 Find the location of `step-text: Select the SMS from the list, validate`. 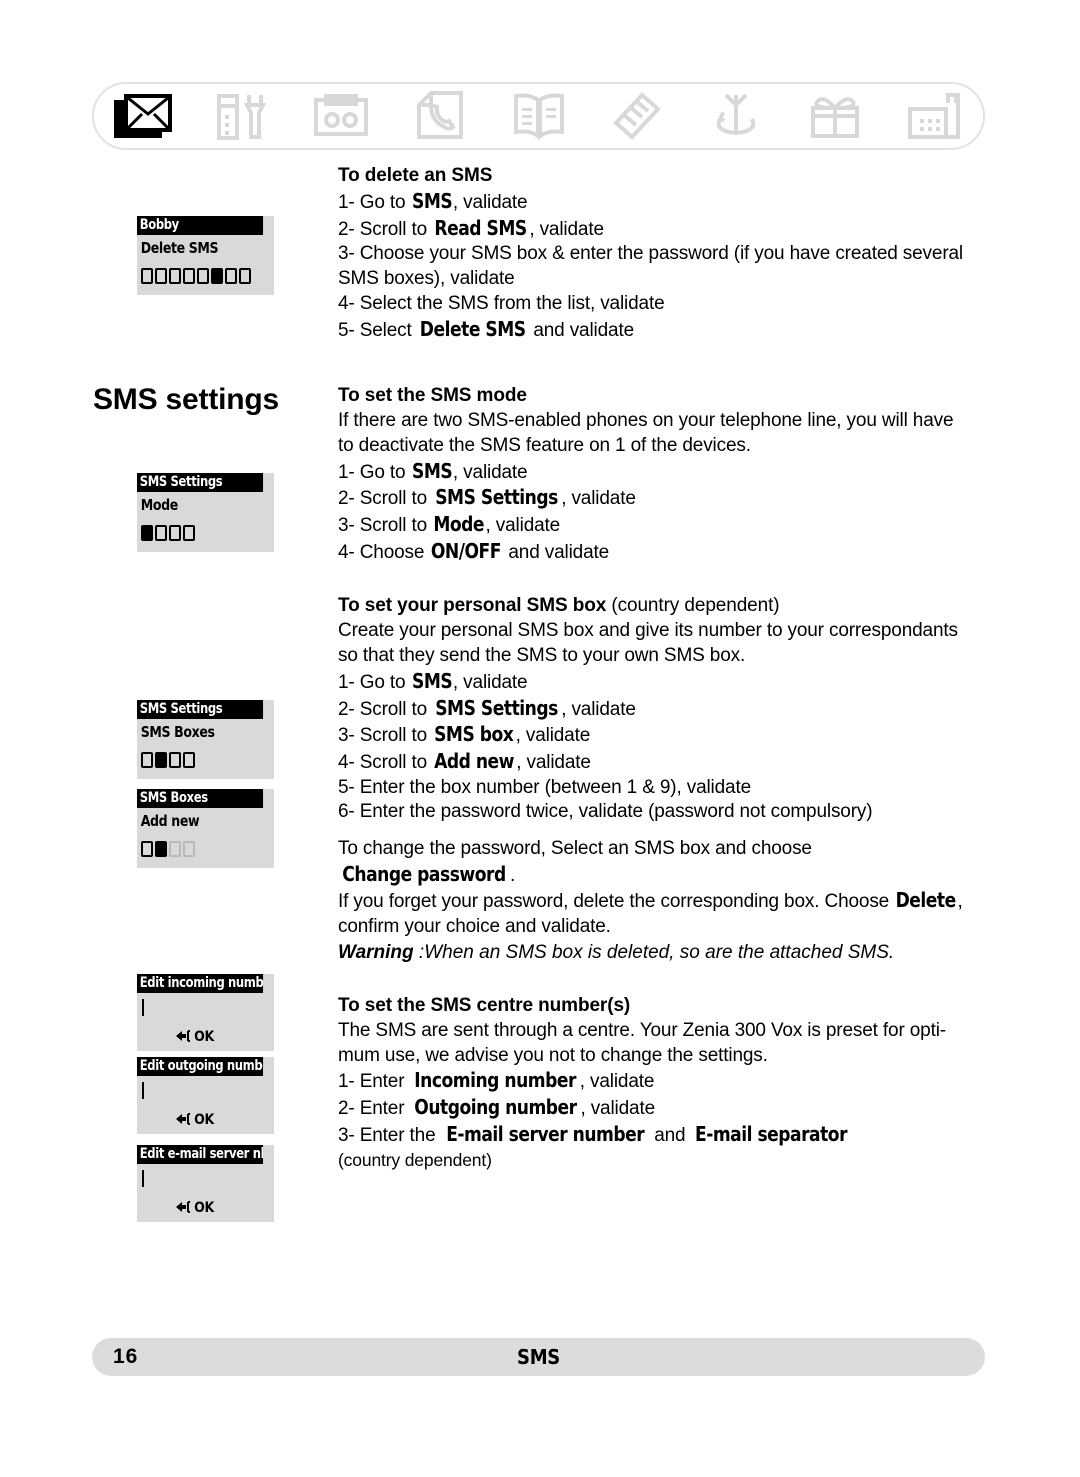

step-text: Select the SMS from the list, validate is located at coordinates (512, 303).